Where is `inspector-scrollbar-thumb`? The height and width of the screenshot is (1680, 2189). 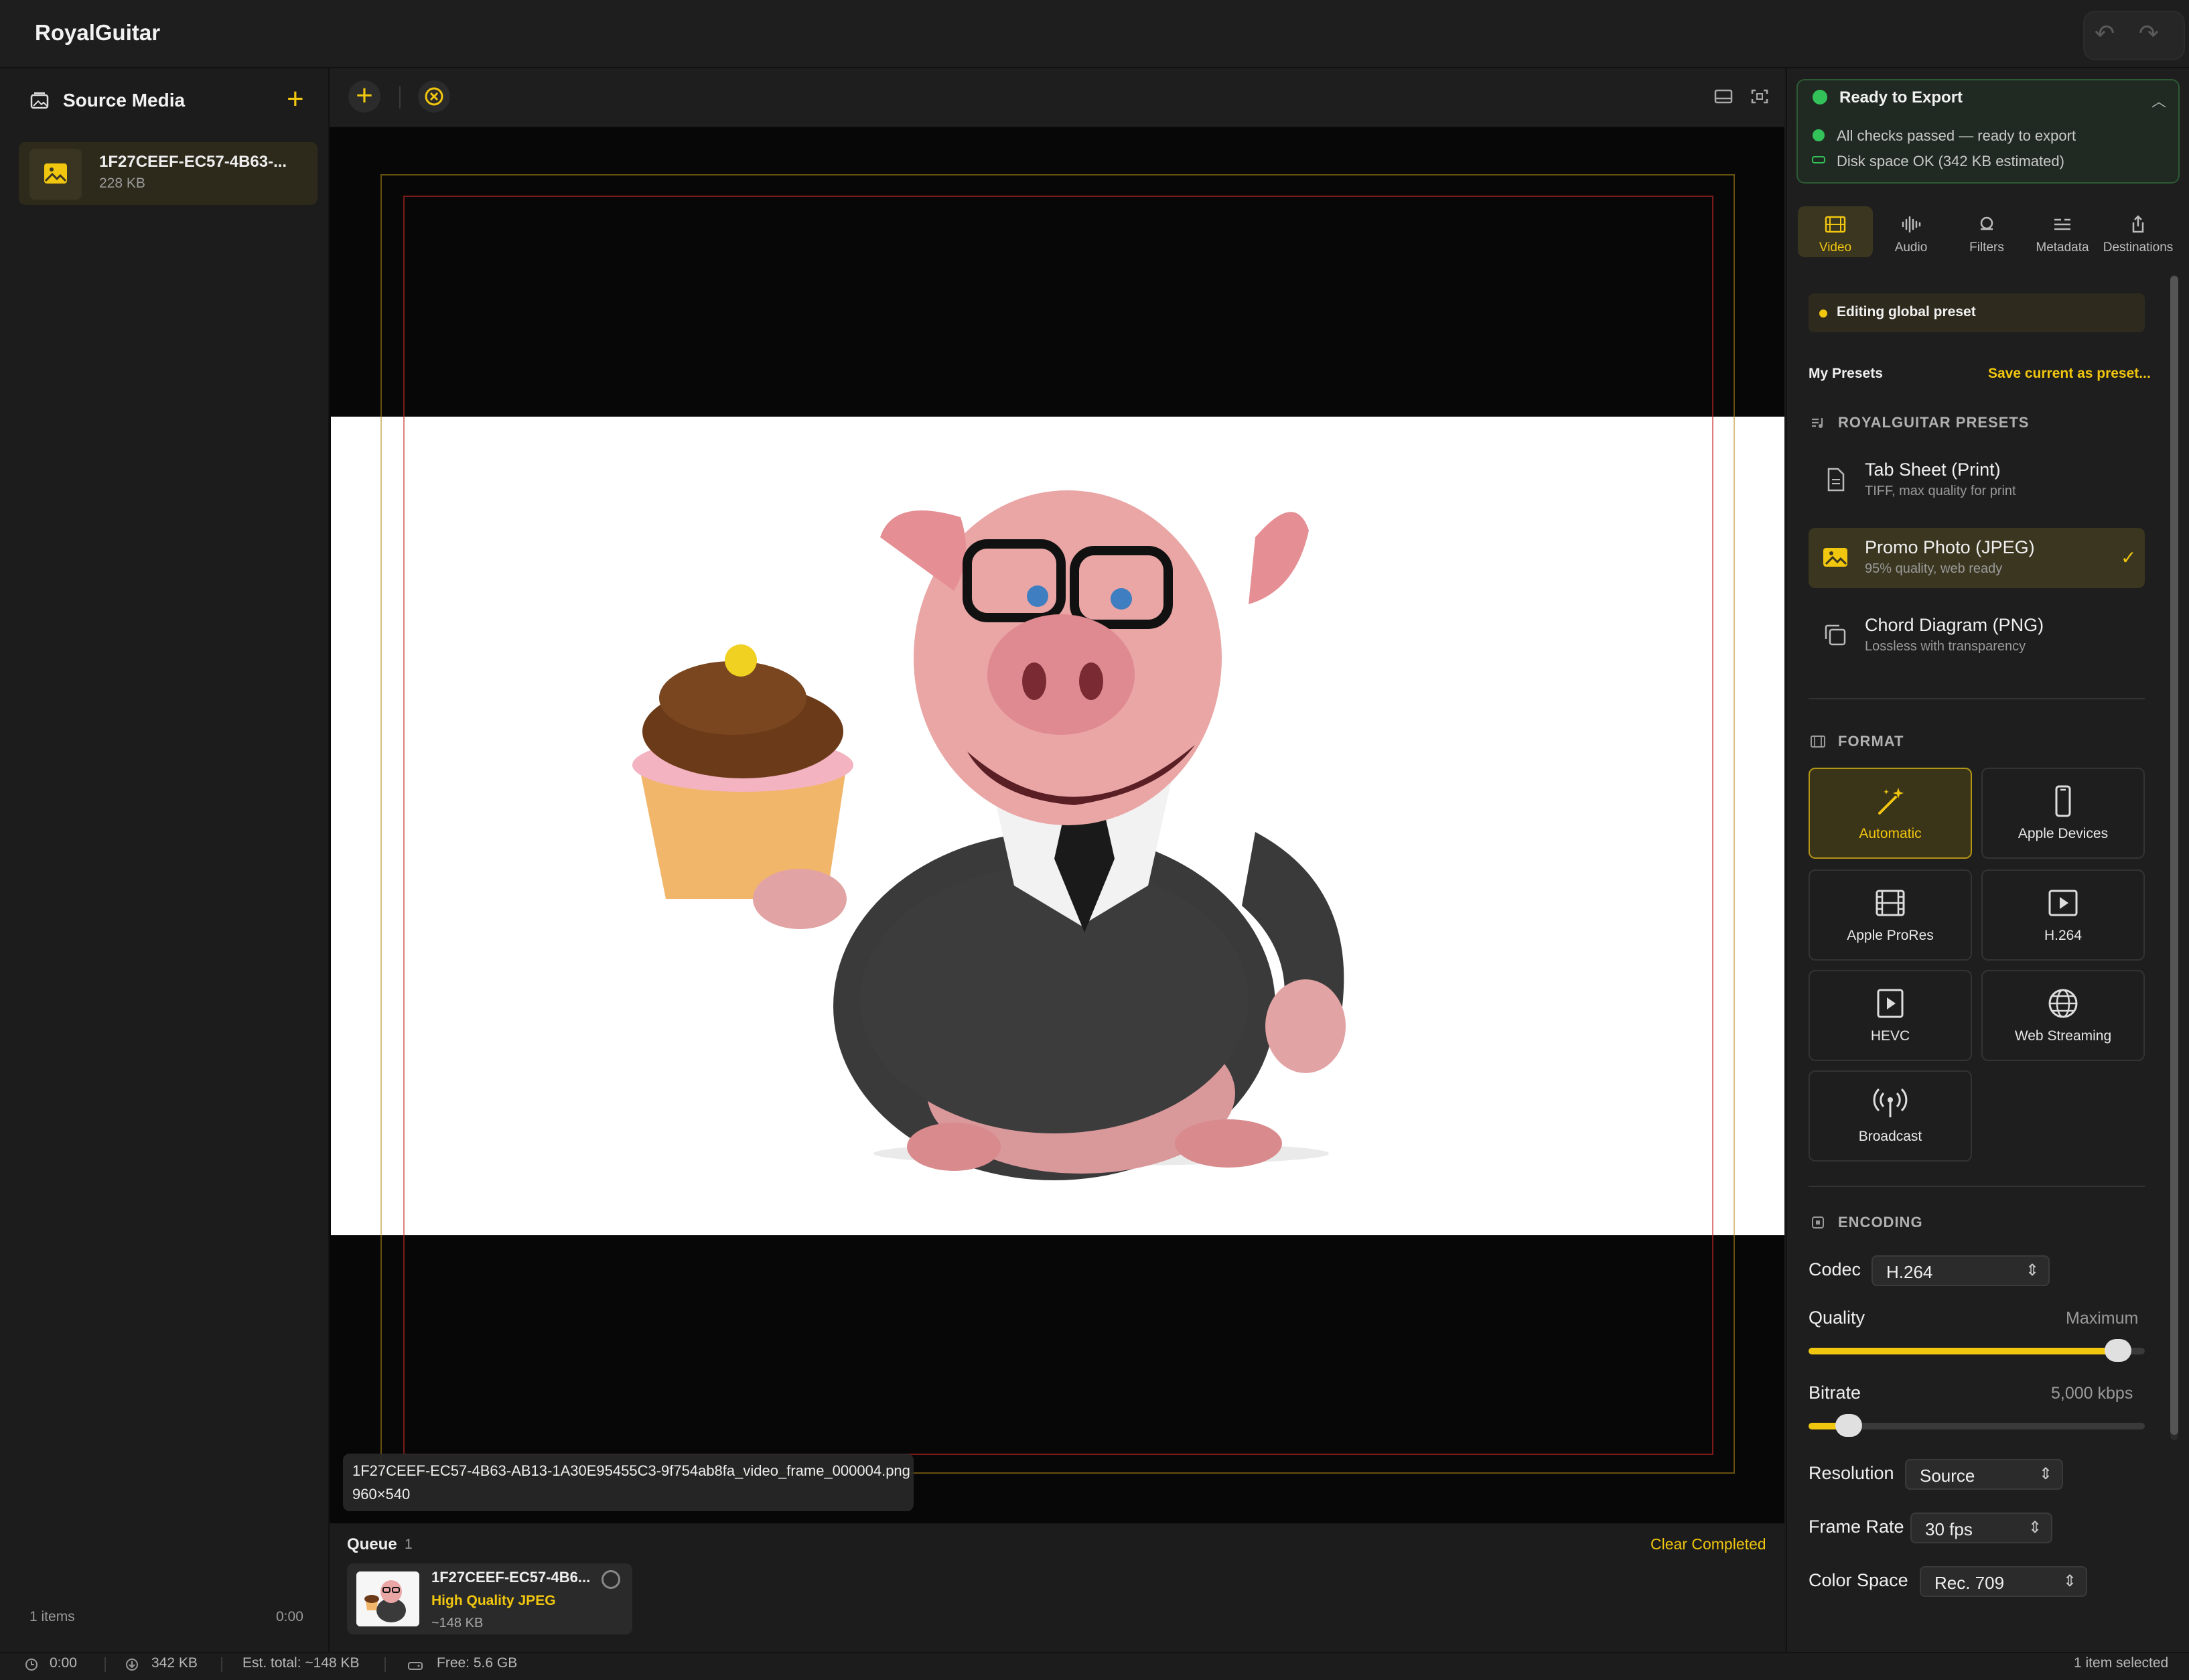 inspector-scrollbar-thumb is located at coordinates (2174, 856).